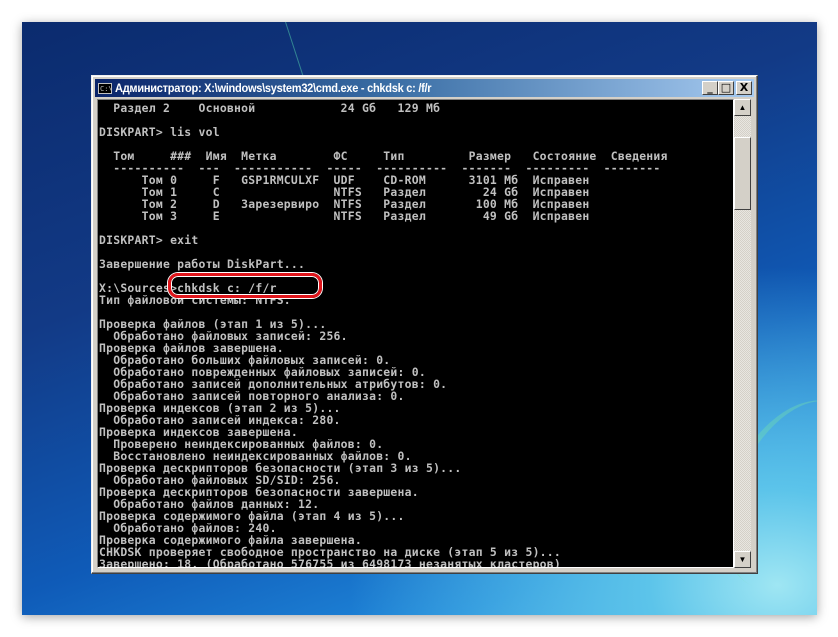  I want to click on scroll-up-arrow-icon: ▲, so click(742, 107).